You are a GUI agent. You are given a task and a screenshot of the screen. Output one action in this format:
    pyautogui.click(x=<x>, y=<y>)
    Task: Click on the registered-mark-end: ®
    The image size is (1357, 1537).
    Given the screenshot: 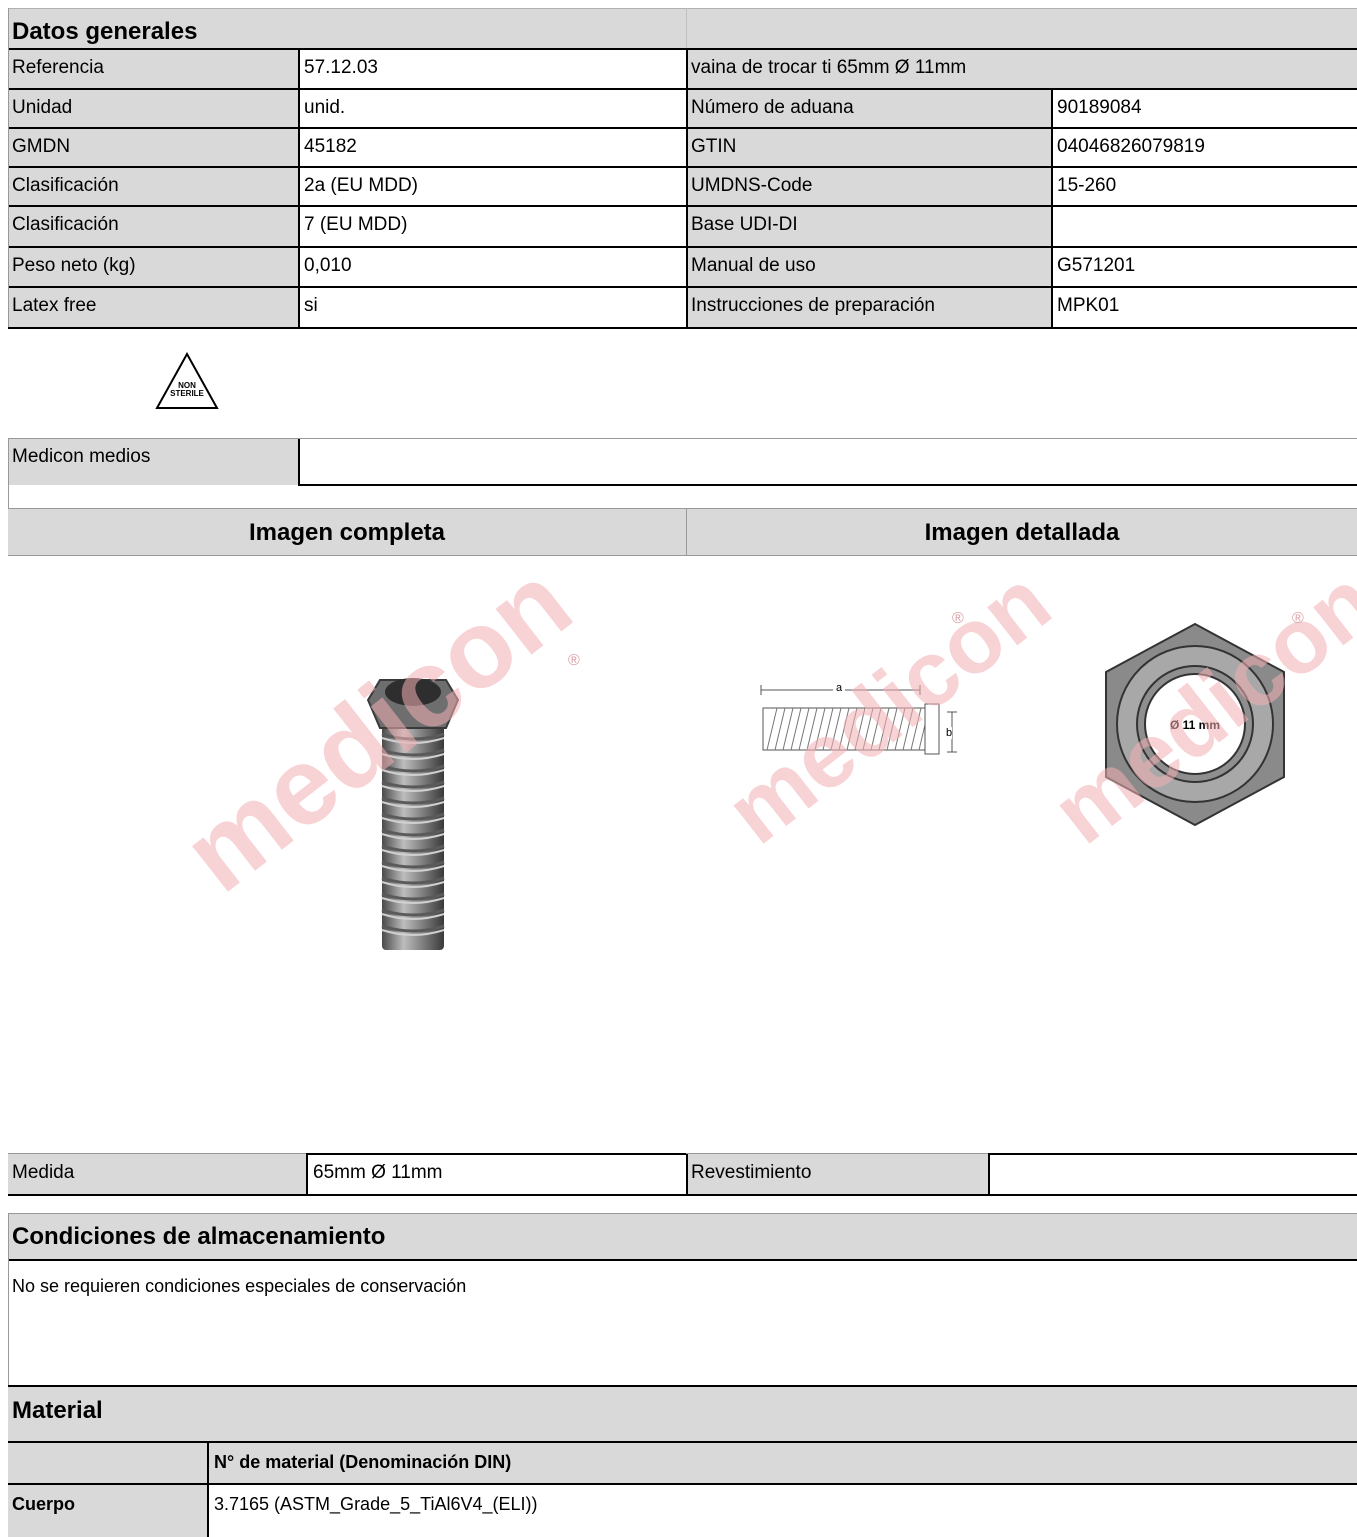 What is the action you would take?
    pyautogui.click(x=1298, y=618)
    